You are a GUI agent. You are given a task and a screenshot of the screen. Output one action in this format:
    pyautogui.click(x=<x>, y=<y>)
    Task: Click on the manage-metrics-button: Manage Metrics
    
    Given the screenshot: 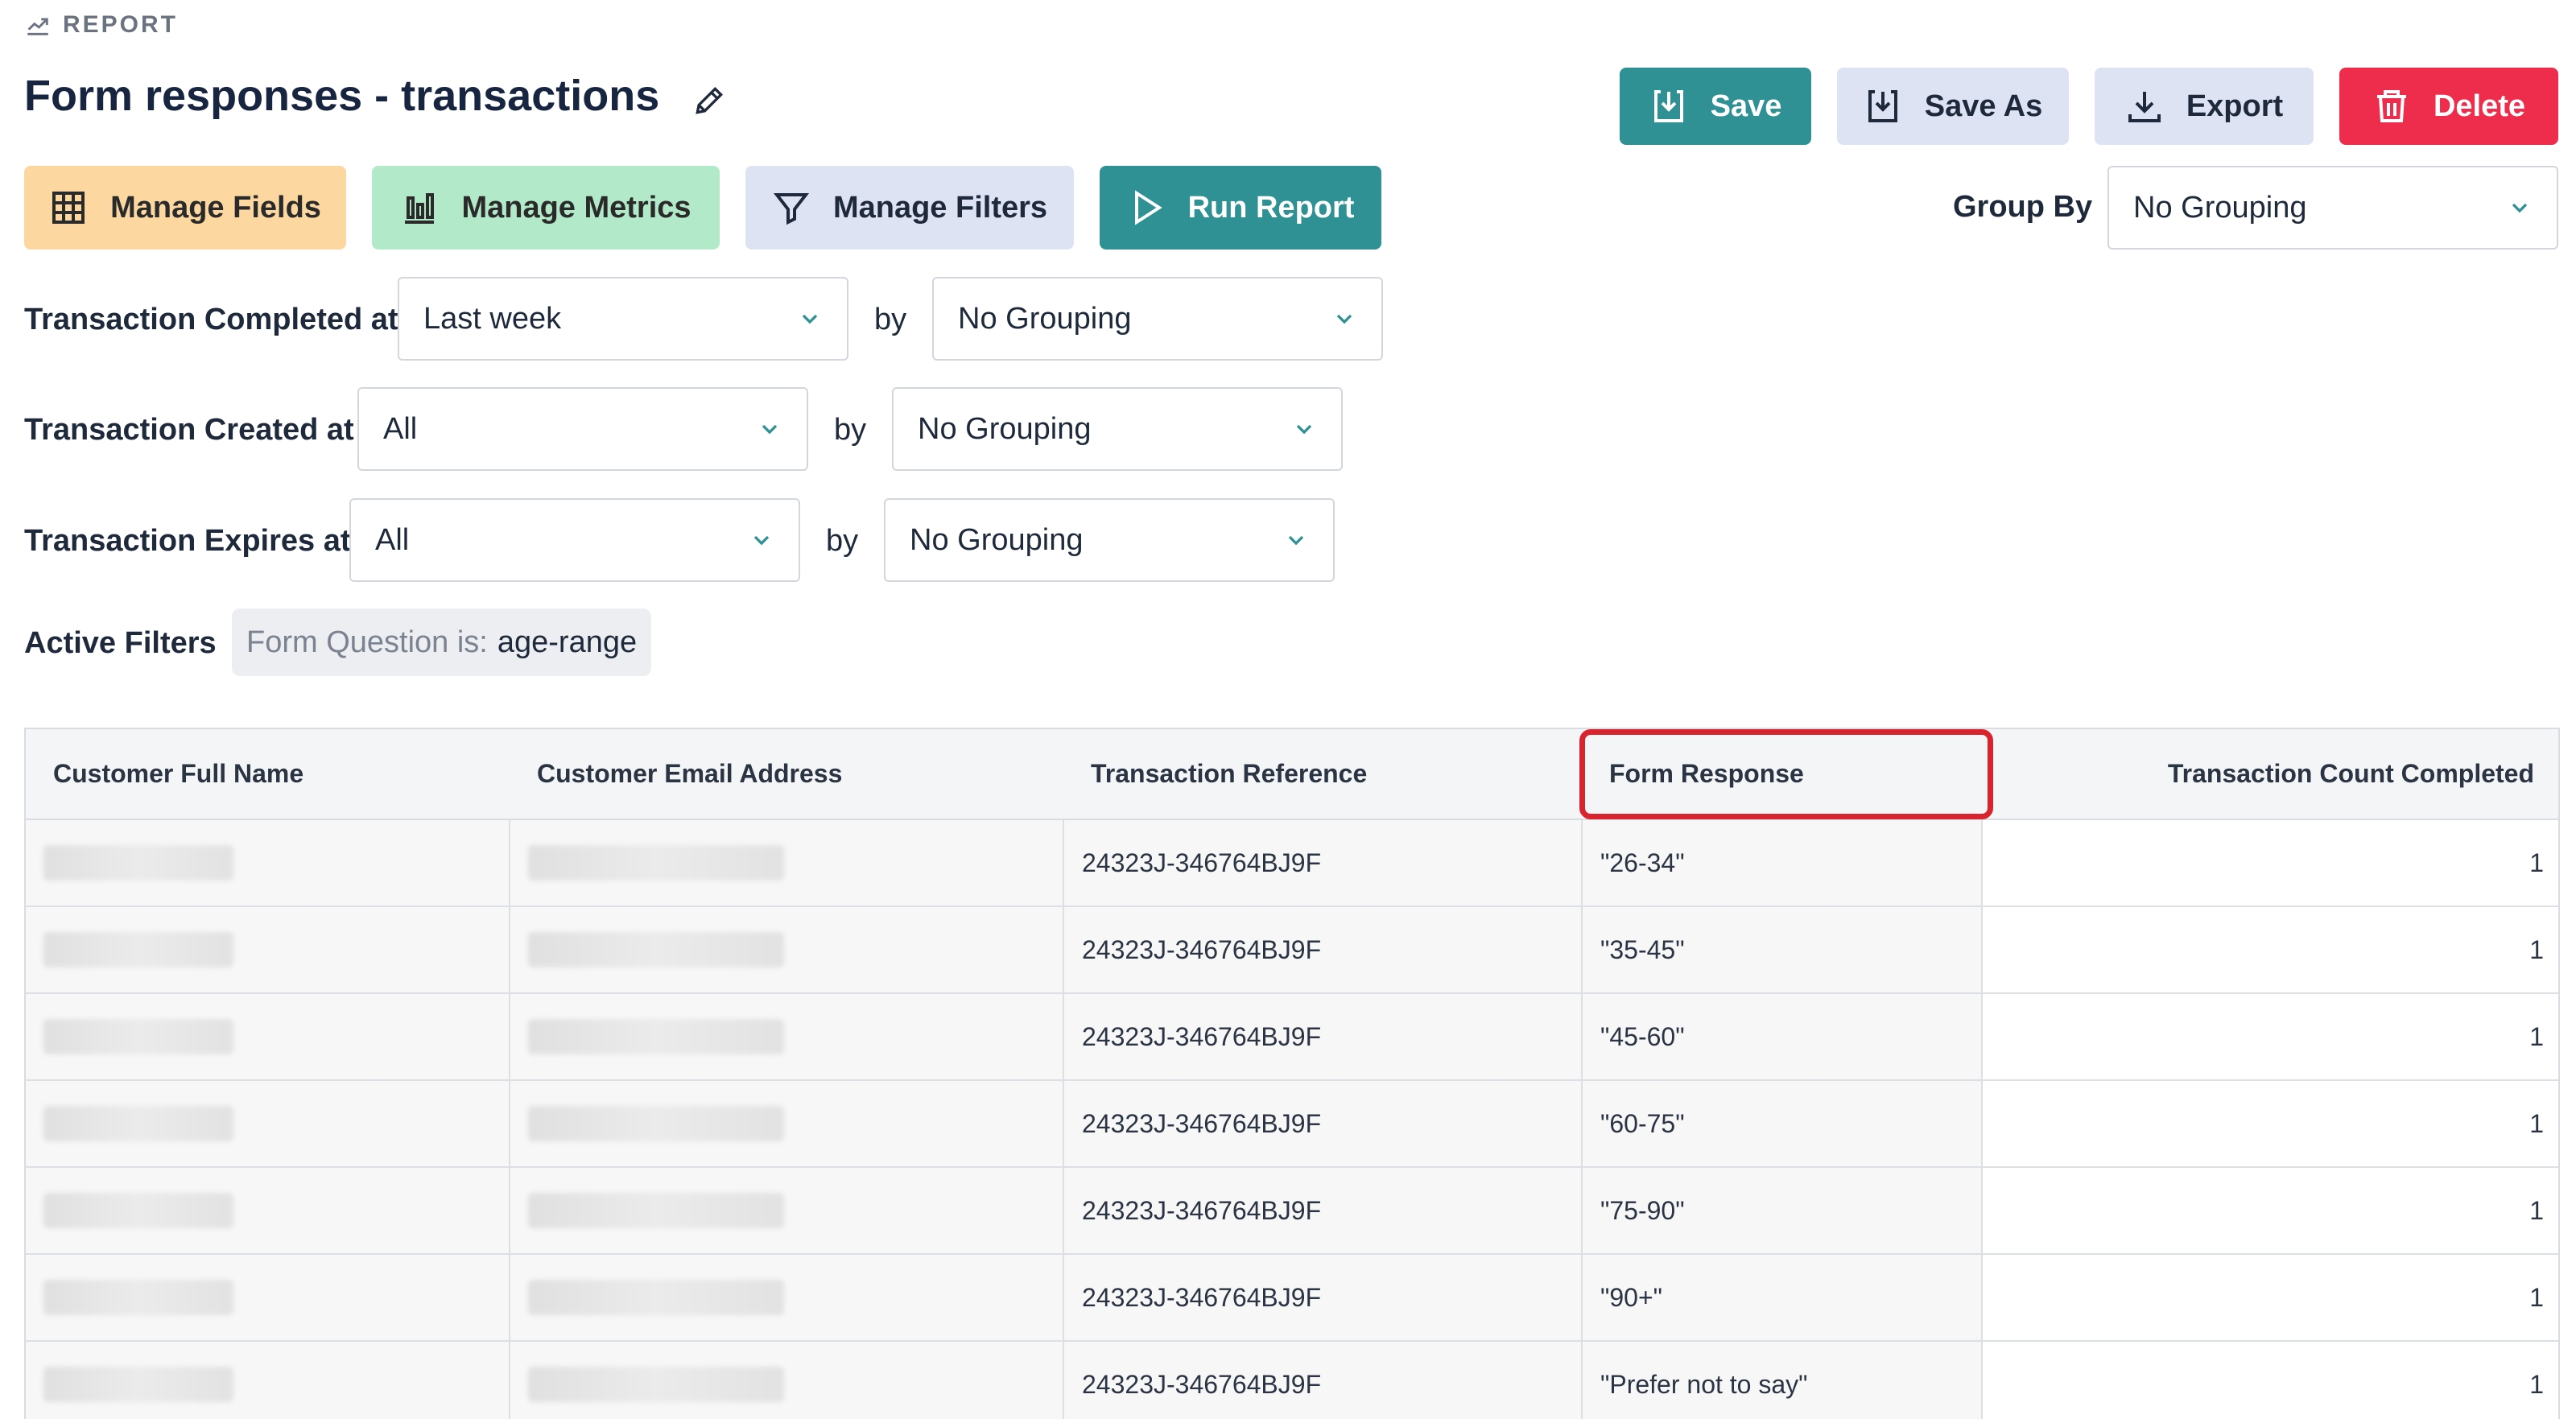 What is the action you would take?
    pyautogui.click(x=546, y=208)
    